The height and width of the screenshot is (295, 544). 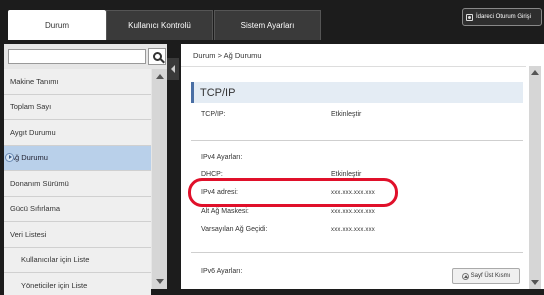 What do you see at coordinates (9, 157) in the screenshot?
I see `selected-arrow-icon` at bounding box center [9, 157].